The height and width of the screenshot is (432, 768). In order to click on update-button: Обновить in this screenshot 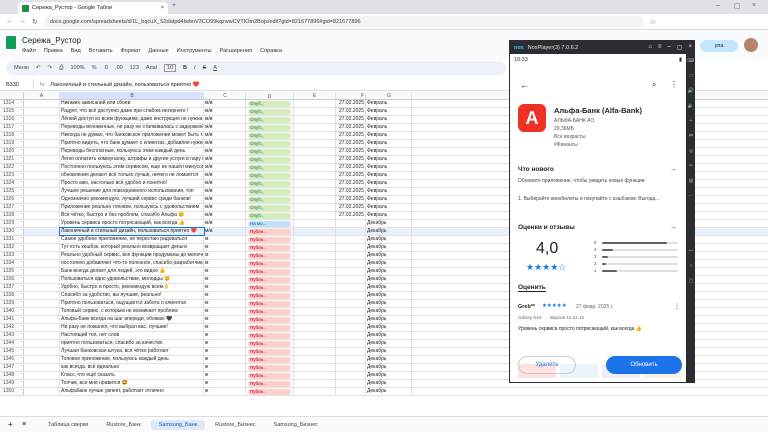, I will do `click(644, 365)`.